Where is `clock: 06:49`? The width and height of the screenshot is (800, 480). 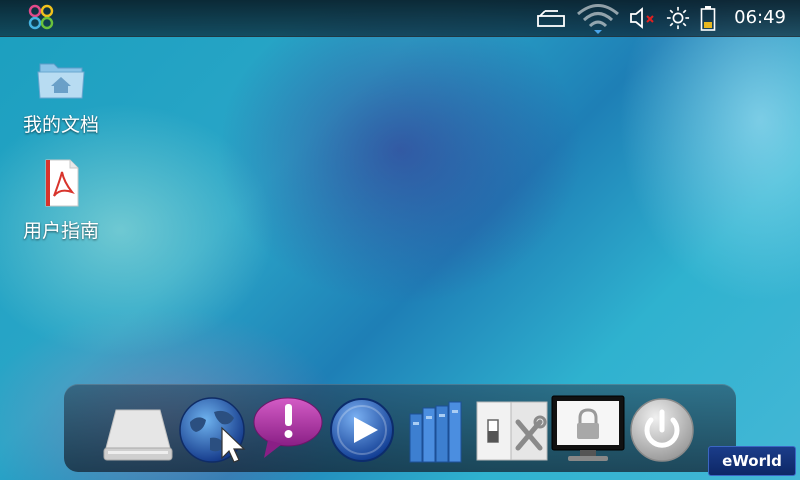
clock: 06:49 is located at coordinates (760, 17).